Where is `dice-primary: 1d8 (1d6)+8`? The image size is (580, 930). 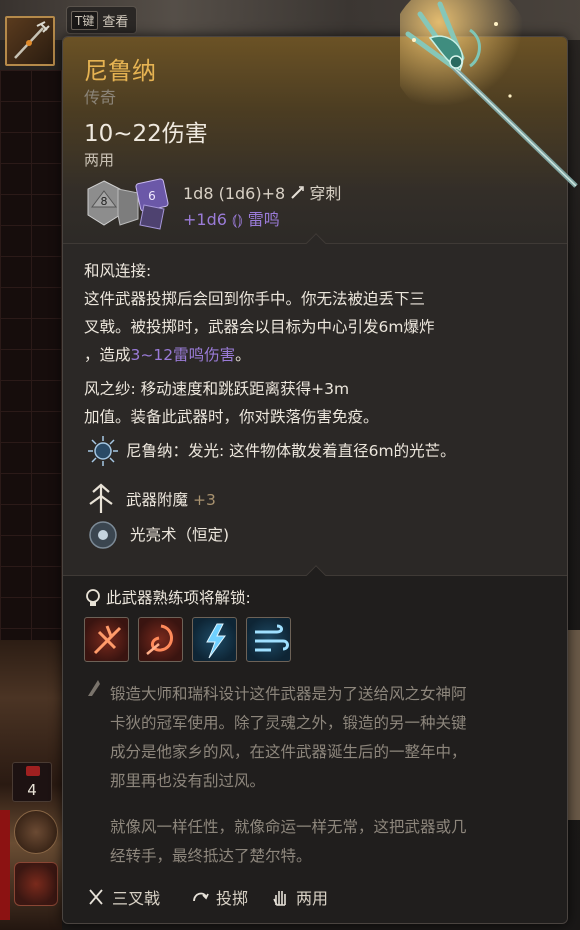
dice-primary: 1d8 (1d6)+8 is located at coordinates (234, 193).